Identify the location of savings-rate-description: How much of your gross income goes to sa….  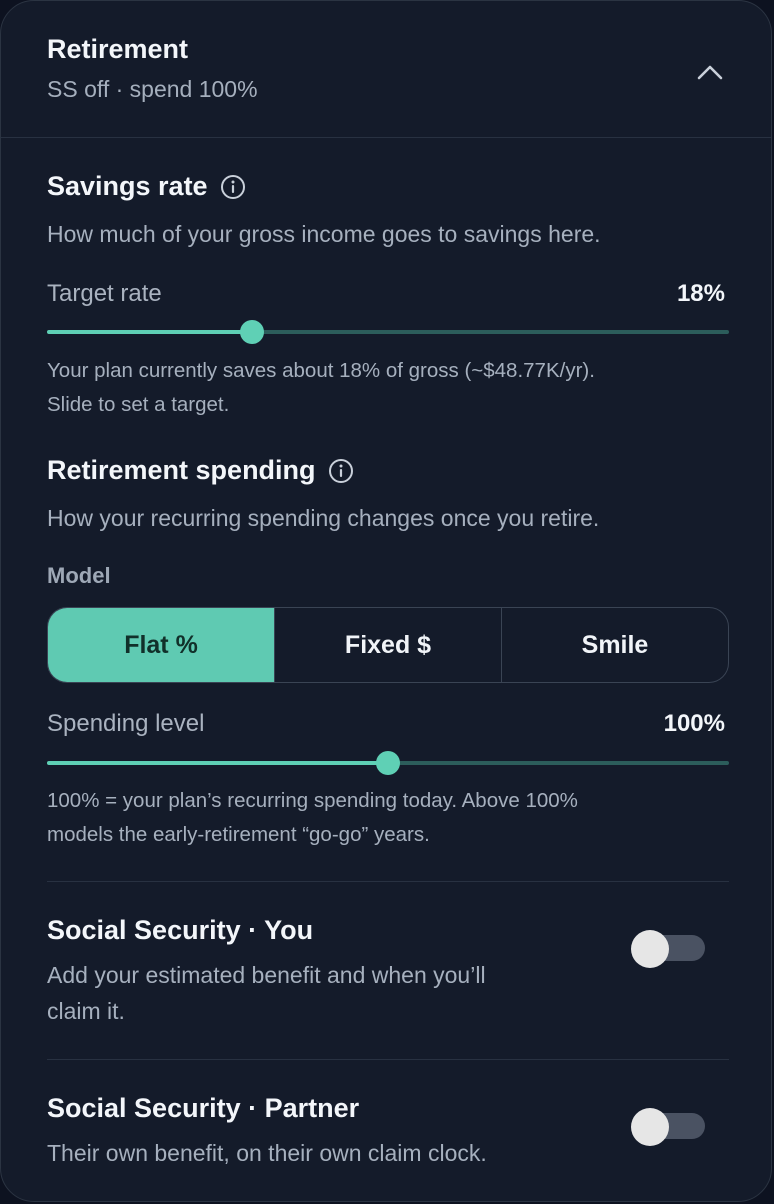
(324, 234).